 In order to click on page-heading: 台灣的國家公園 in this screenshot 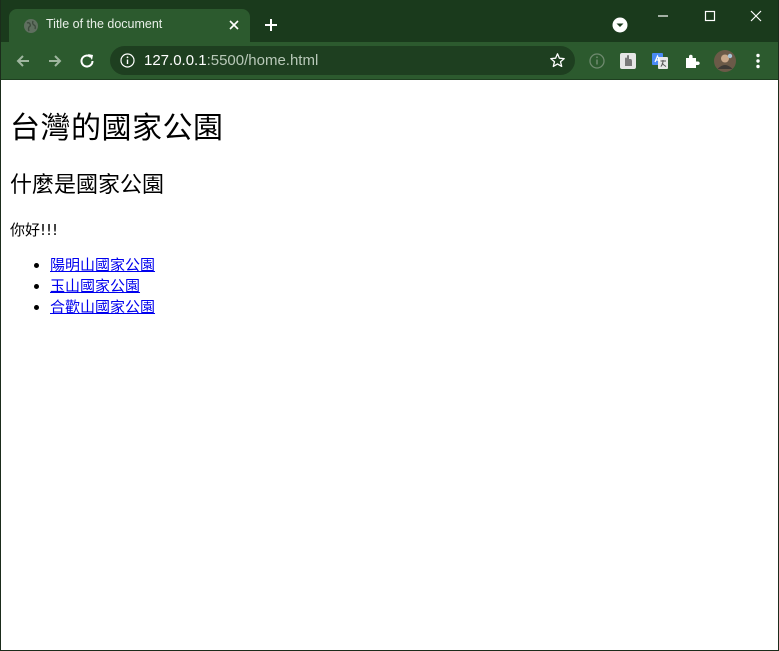, I will do `click(117, 128)`.